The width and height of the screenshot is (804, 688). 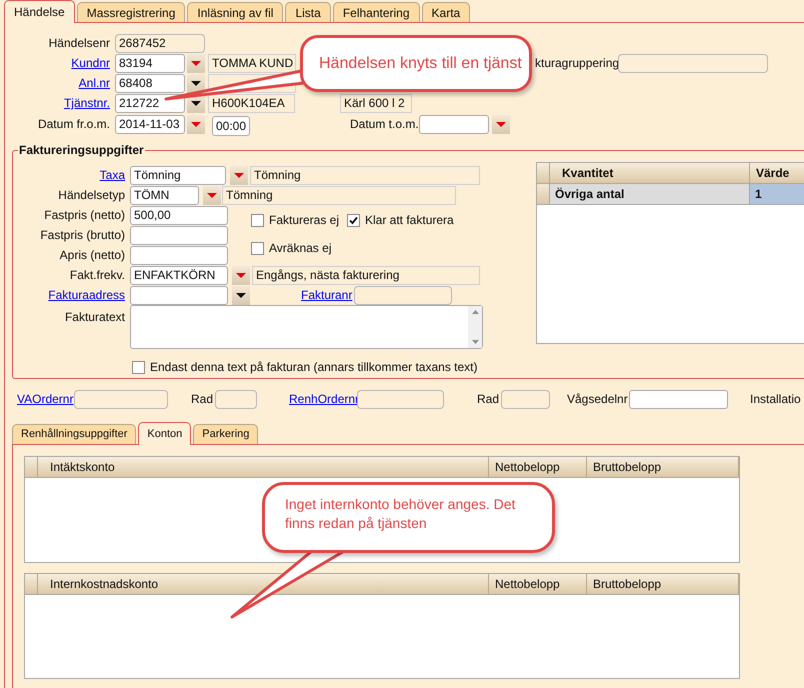 What do you see at coordinates (376, 103) in the screenshot?
I see `description-field: Kärl 600 l 2` at bounding box center [376, 103].